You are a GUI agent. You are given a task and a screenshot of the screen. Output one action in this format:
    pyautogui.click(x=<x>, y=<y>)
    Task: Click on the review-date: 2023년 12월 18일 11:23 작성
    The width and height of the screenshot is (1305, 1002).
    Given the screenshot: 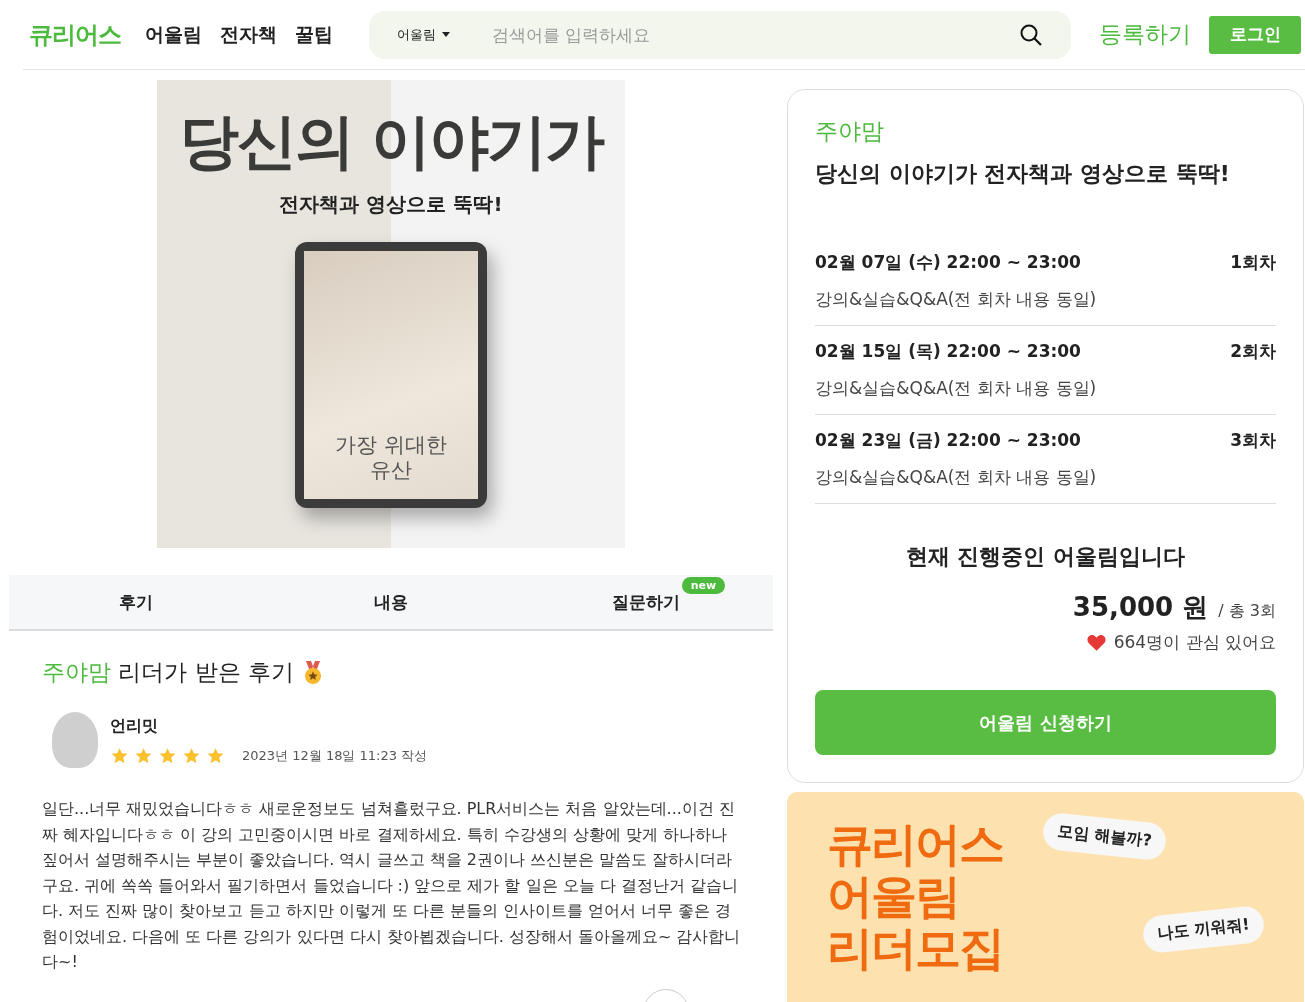 What is the action you would take?
    pyautogui.click(x=335, y=755)
    